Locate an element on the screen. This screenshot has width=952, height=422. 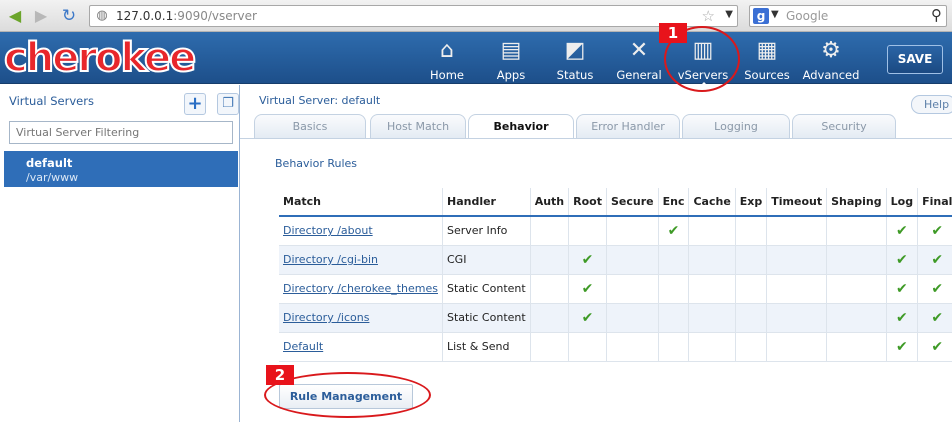
vserver-path: /var/www is located at coordinates (52, 177).